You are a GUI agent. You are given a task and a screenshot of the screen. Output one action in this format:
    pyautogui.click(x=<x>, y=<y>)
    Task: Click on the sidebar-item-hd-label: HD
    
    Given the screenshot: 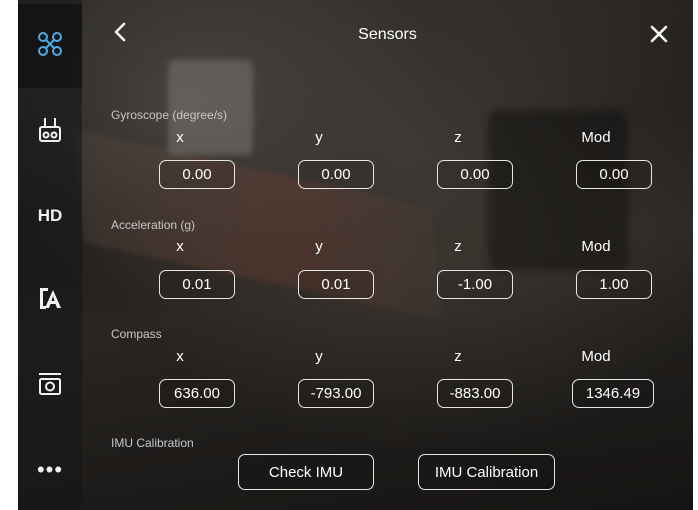 What is the action you would take?
    pyautogui.click(x=50, y=215)
    